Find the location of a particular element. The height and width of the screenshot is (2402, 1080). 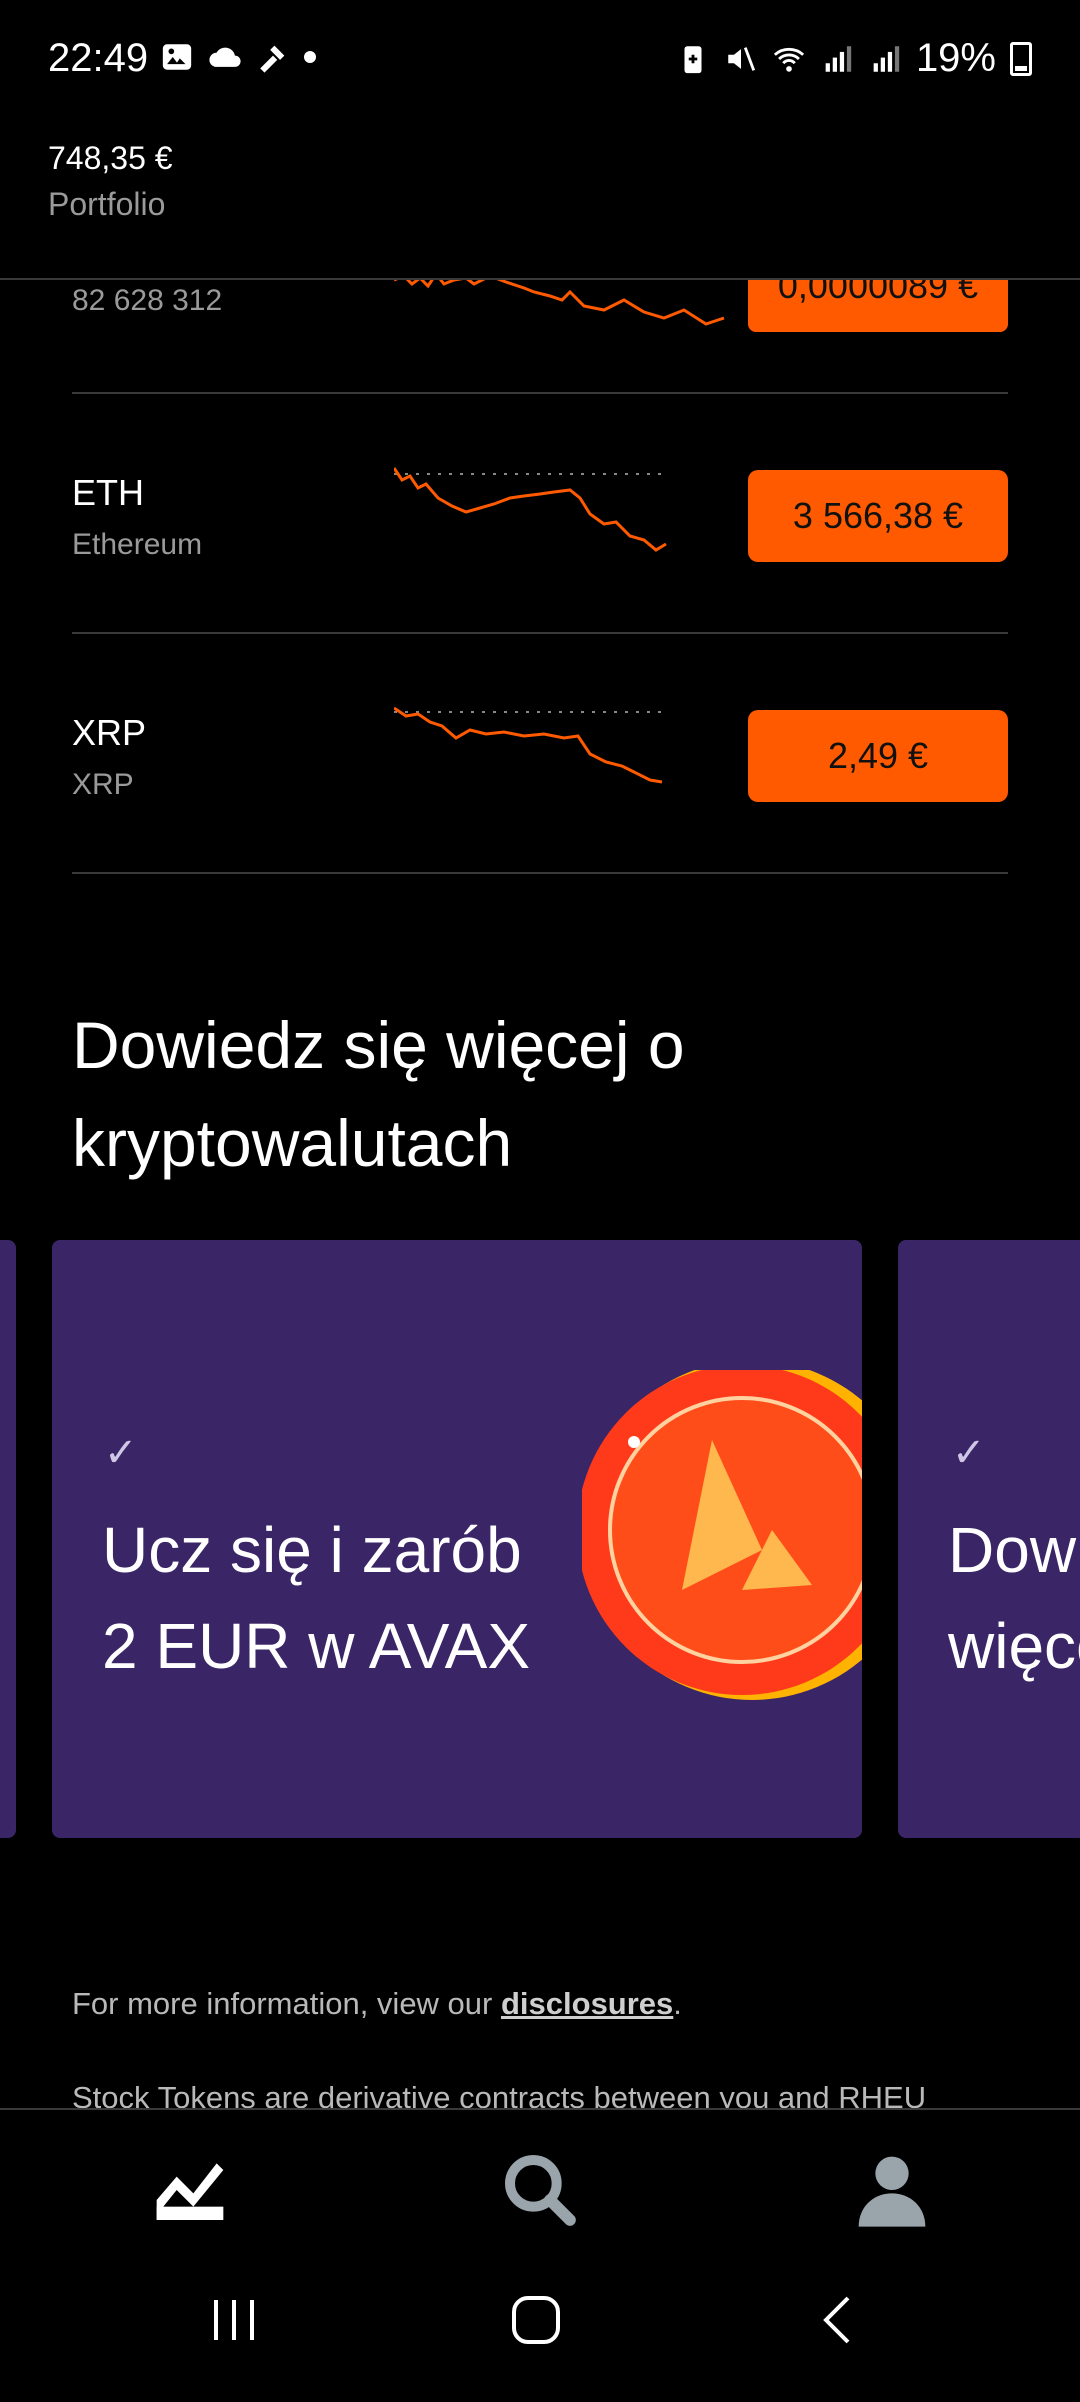

price-button: 3 566,38 € is located at coordinates (878, 516).